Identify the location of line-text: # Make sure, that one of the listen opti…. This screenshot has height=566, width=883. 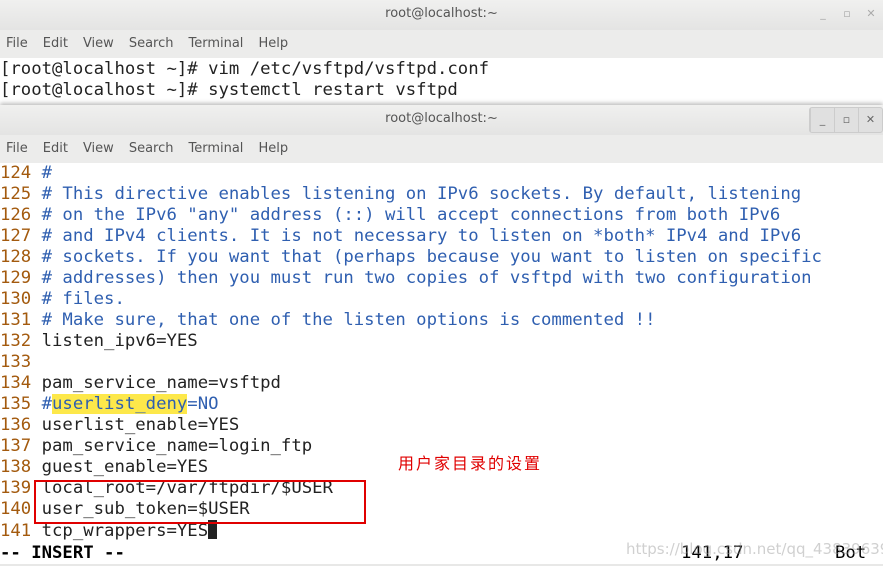
(348, 320).